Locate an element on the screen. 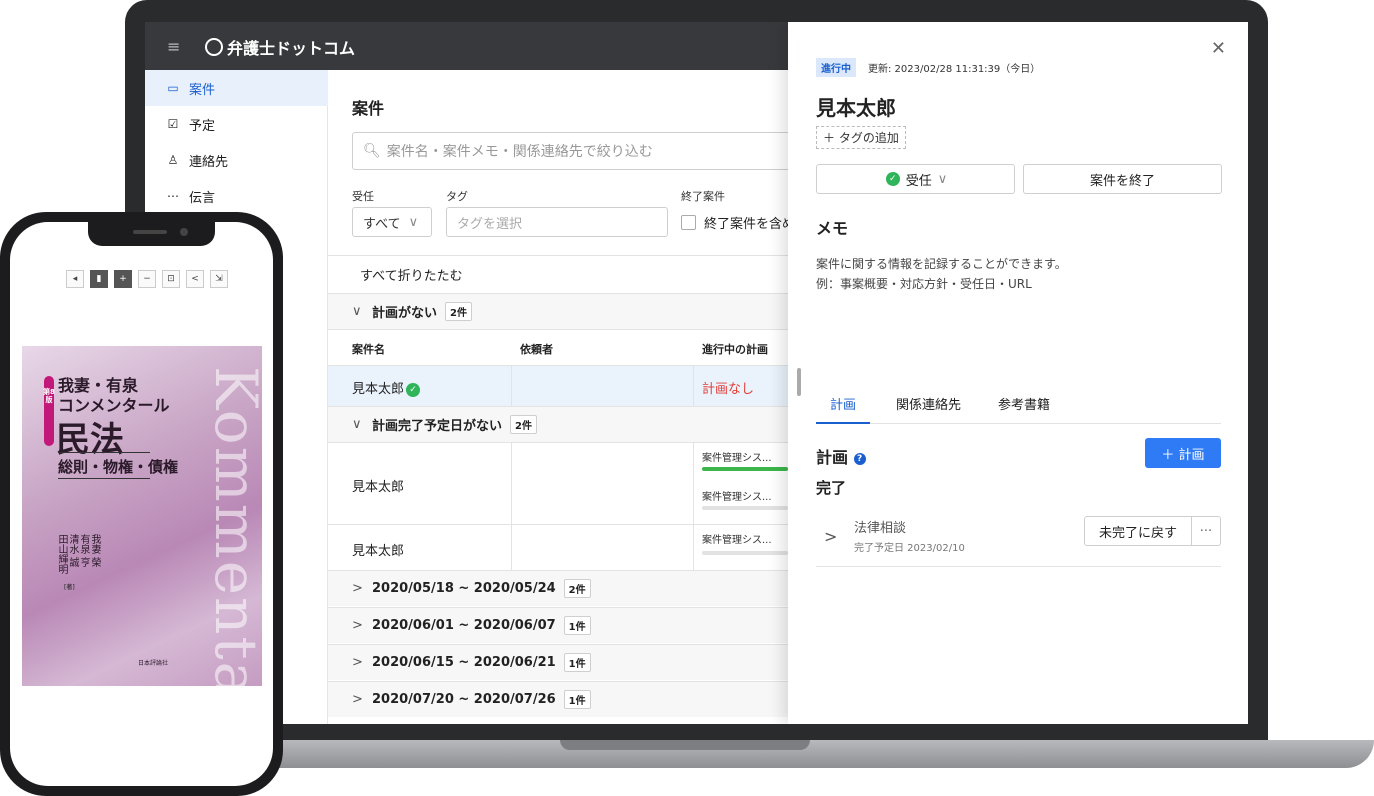 This screenshot has height=796, width=1374. tag-filter-label: タグ is located at coordinates (457, 196).